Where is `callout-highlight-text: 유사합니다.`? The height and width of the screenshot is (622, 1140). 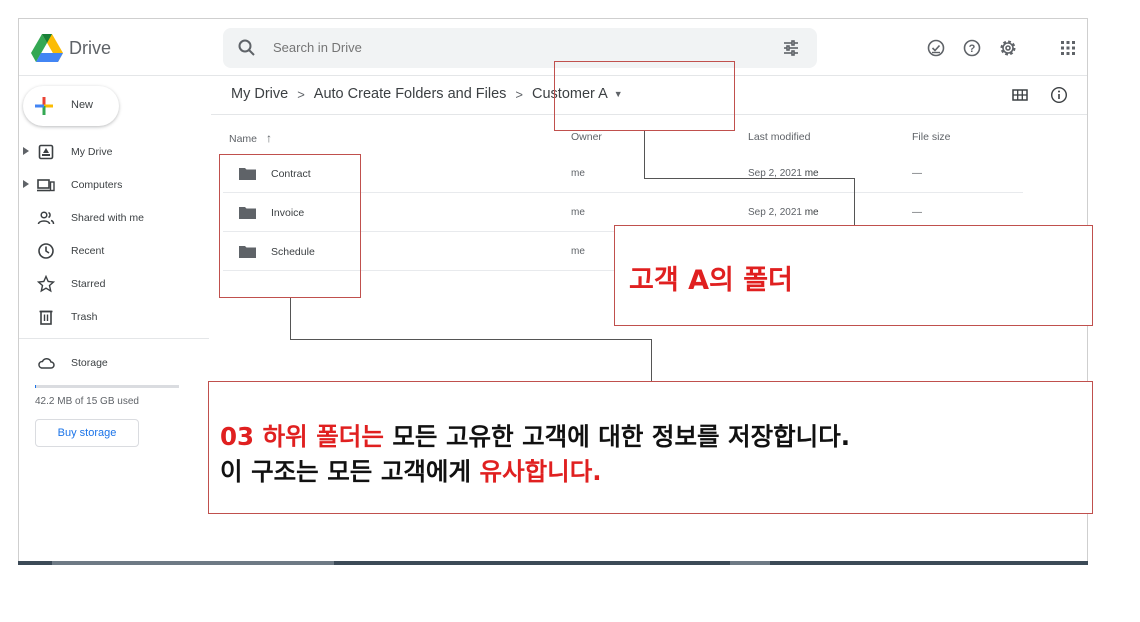
callout-highlight-text: 유사합니다. is located at coordinates (540, 471).